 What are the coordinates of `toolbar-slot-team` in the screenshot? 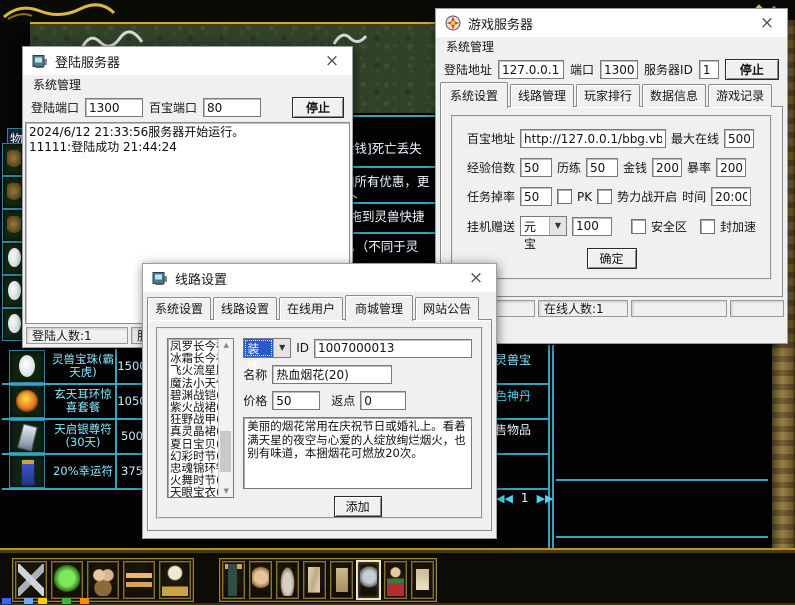 It's located at (103, 580).